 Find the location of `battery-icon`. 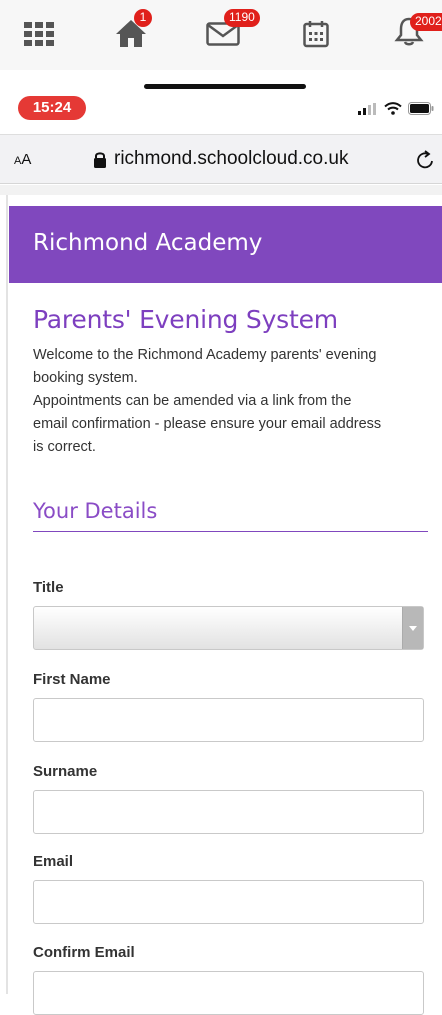

battery-icon is located at coordinates (421, 111).